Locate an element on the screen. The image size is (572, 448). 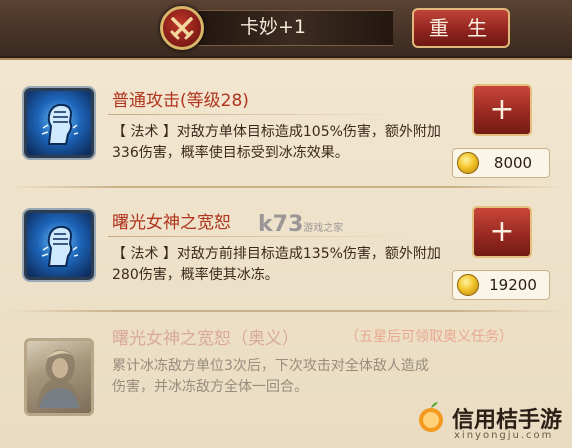
name-underline is located at coordinates (258, 114).